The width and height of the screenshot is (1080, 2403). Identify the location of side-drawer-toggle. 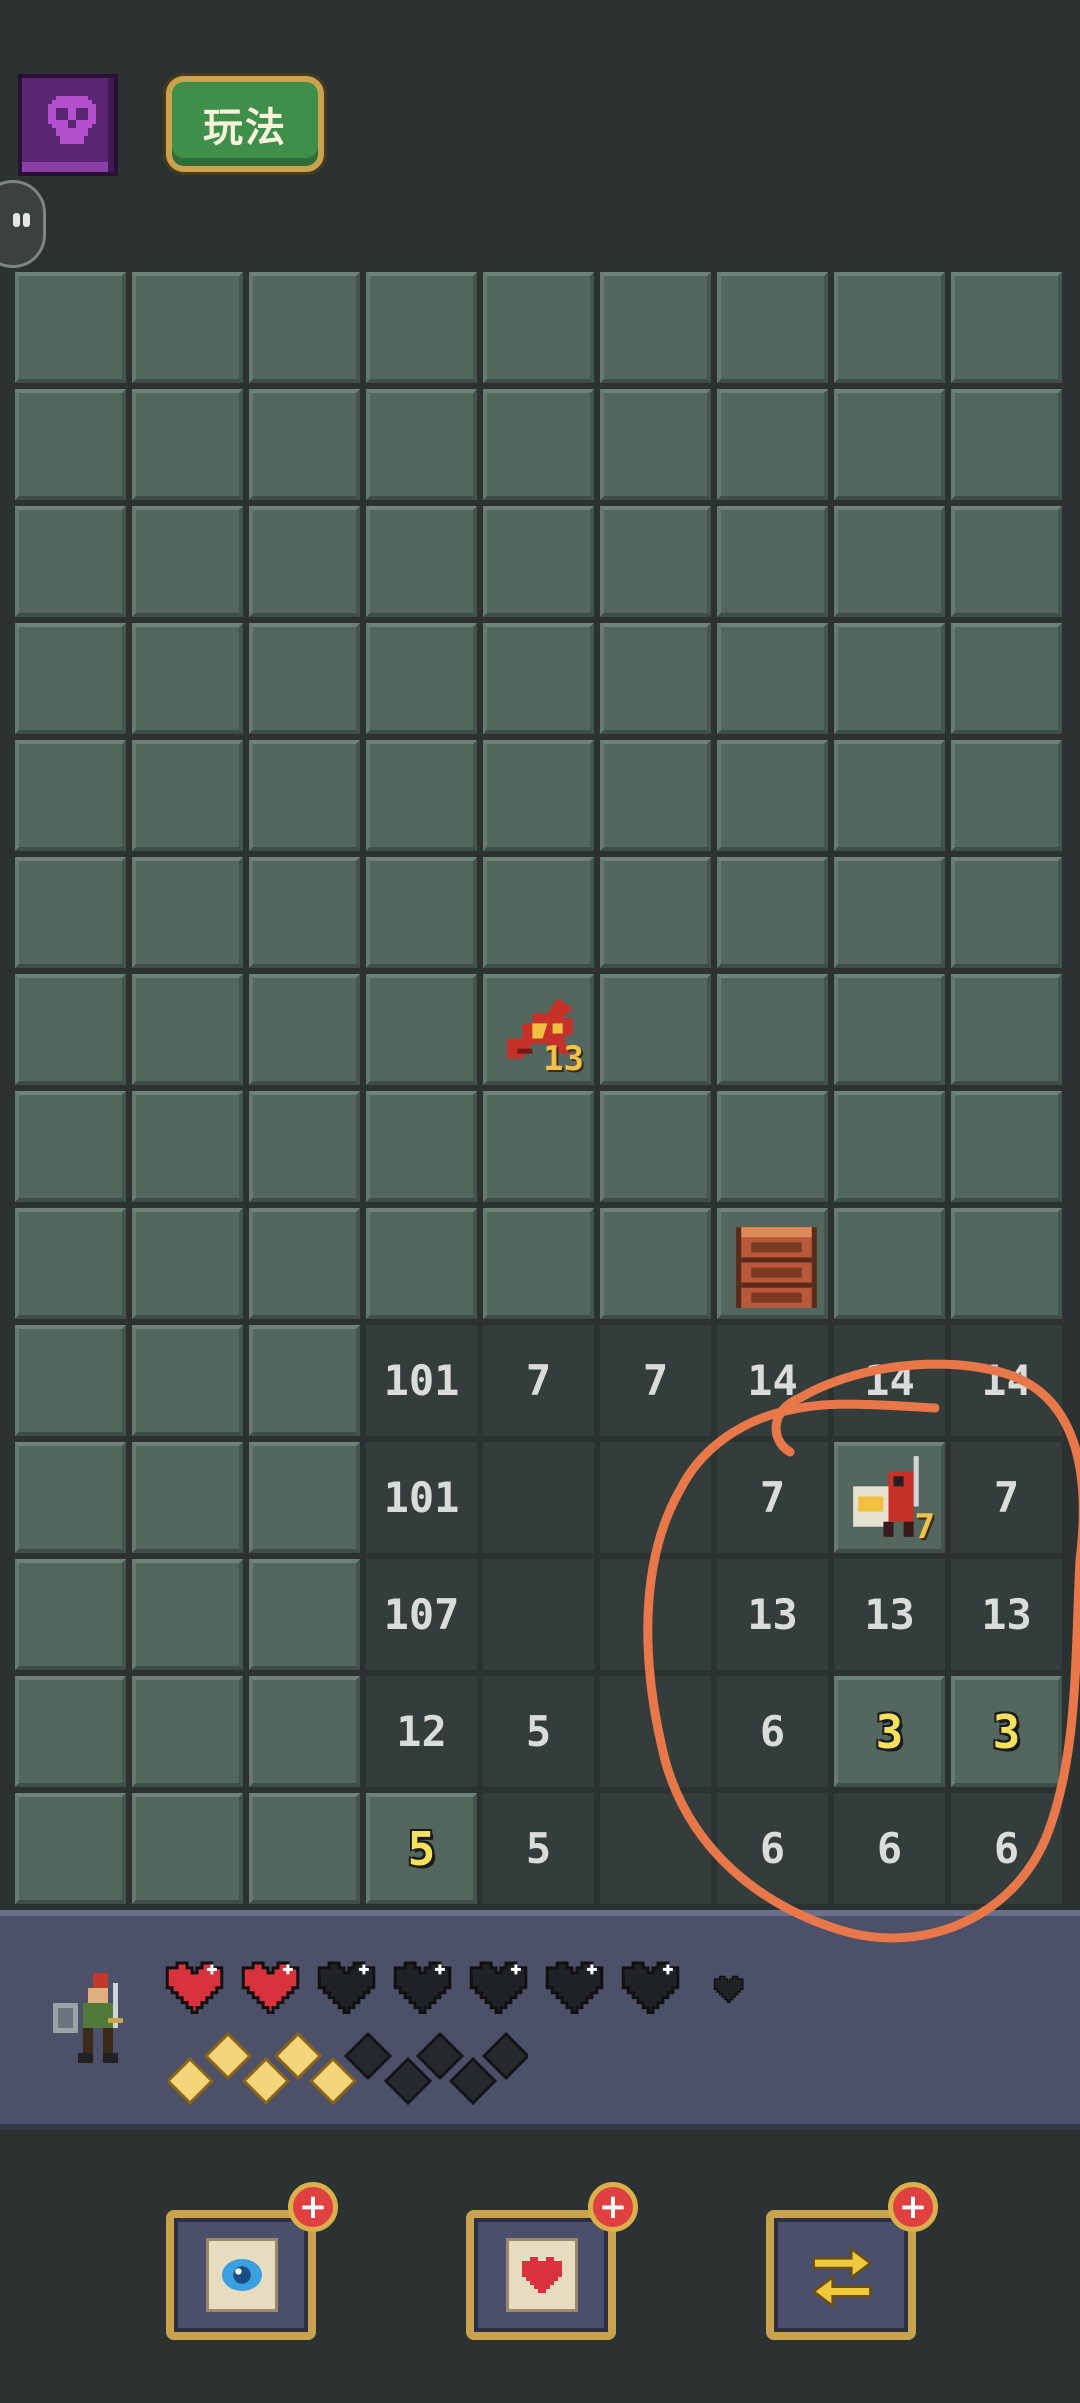
(23, 224).